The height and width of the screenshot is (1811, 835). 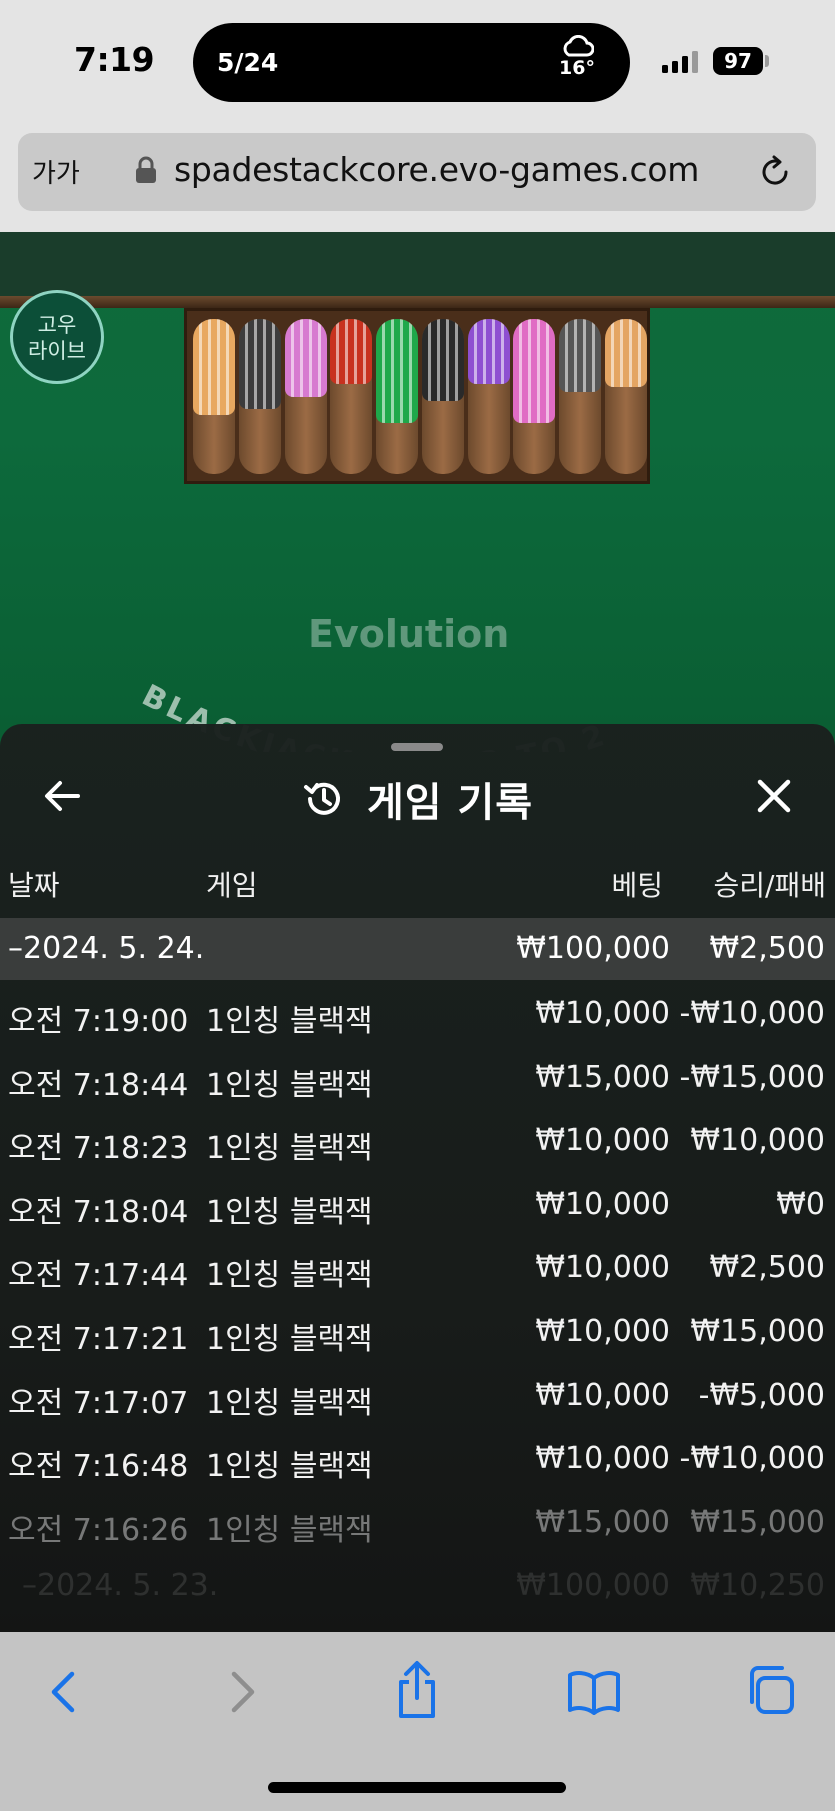 What do you see at coordinates (770, 1690) in the screenshot?
I see `tabs-icon` at bounding box center [770, 1690].